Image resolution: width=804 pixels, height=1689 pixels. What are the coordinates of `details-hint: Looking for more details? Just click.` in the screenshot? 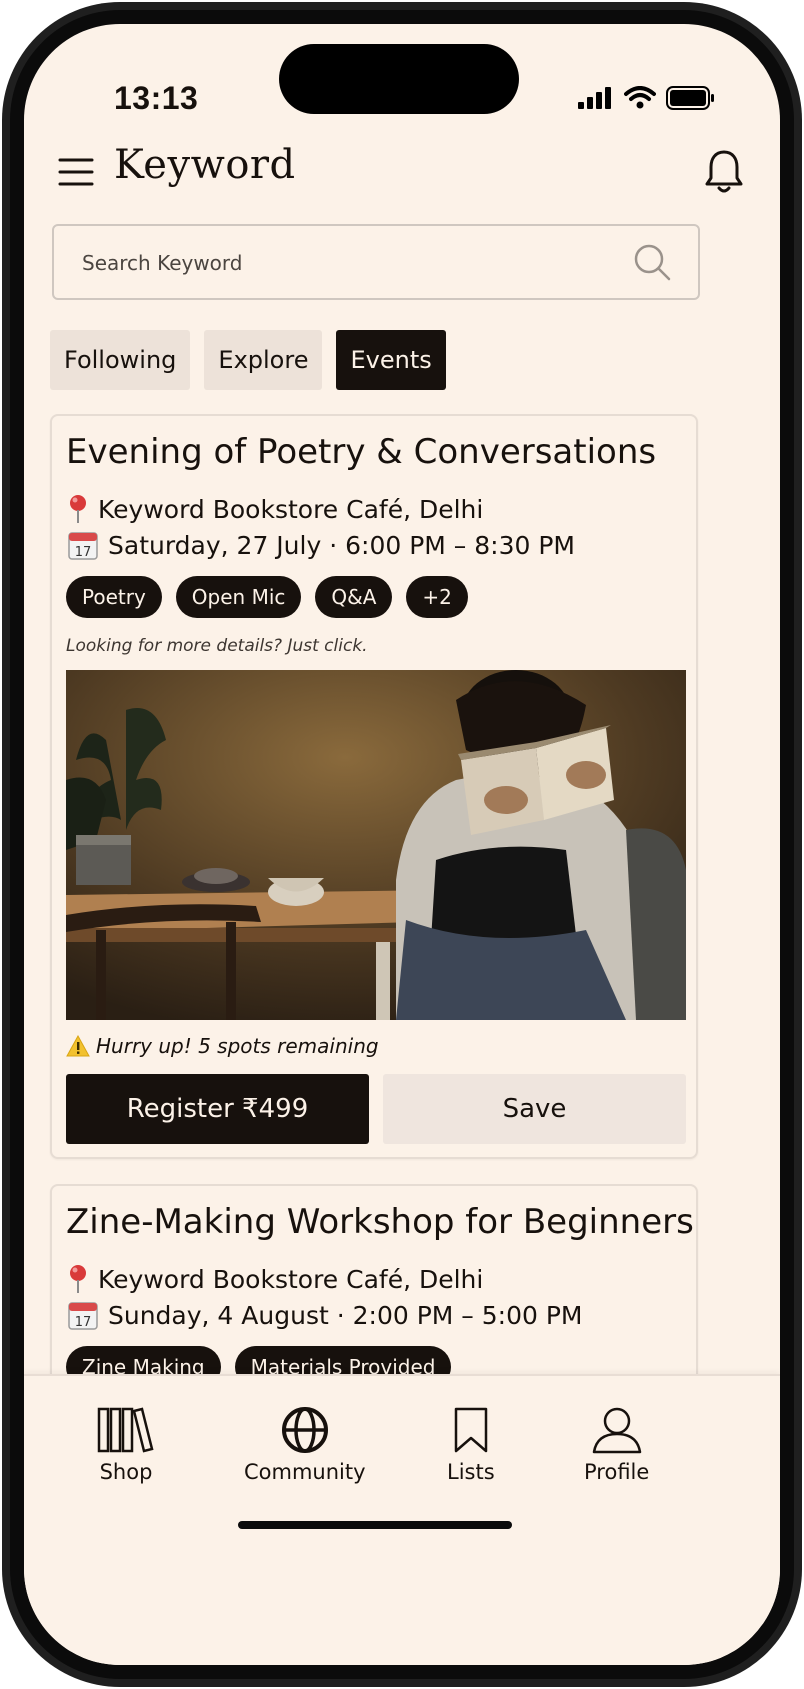 It's located at (217, 646).